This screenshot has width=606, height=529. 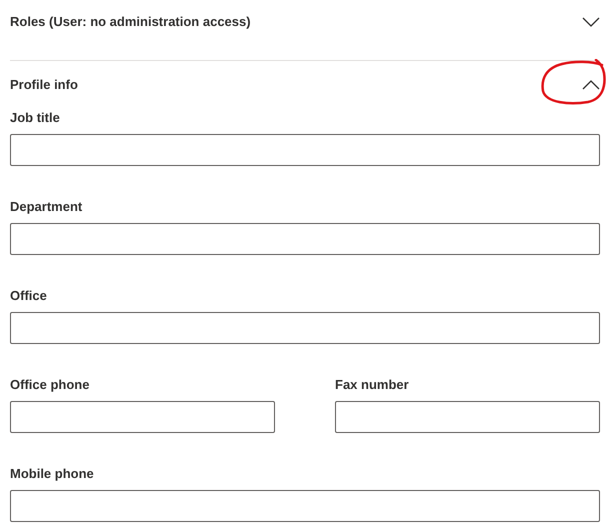 What do you see at coordinates (44, 85) in the screenshot?
I see `section-title: Profile info` at bounding box center [44, 85].